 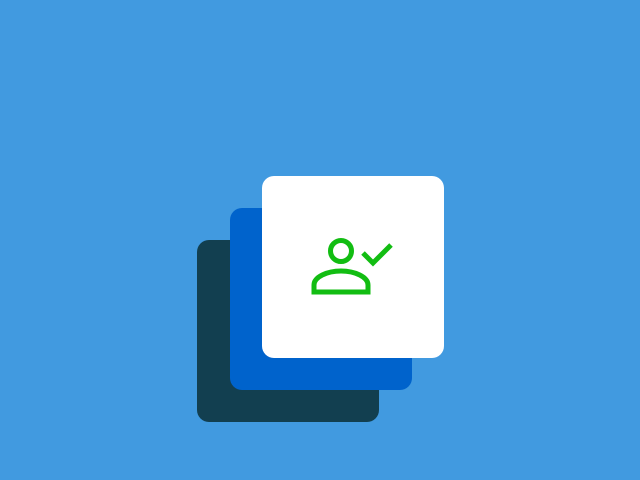 I want to click on user-check-icon, so click(x=353, y=267).